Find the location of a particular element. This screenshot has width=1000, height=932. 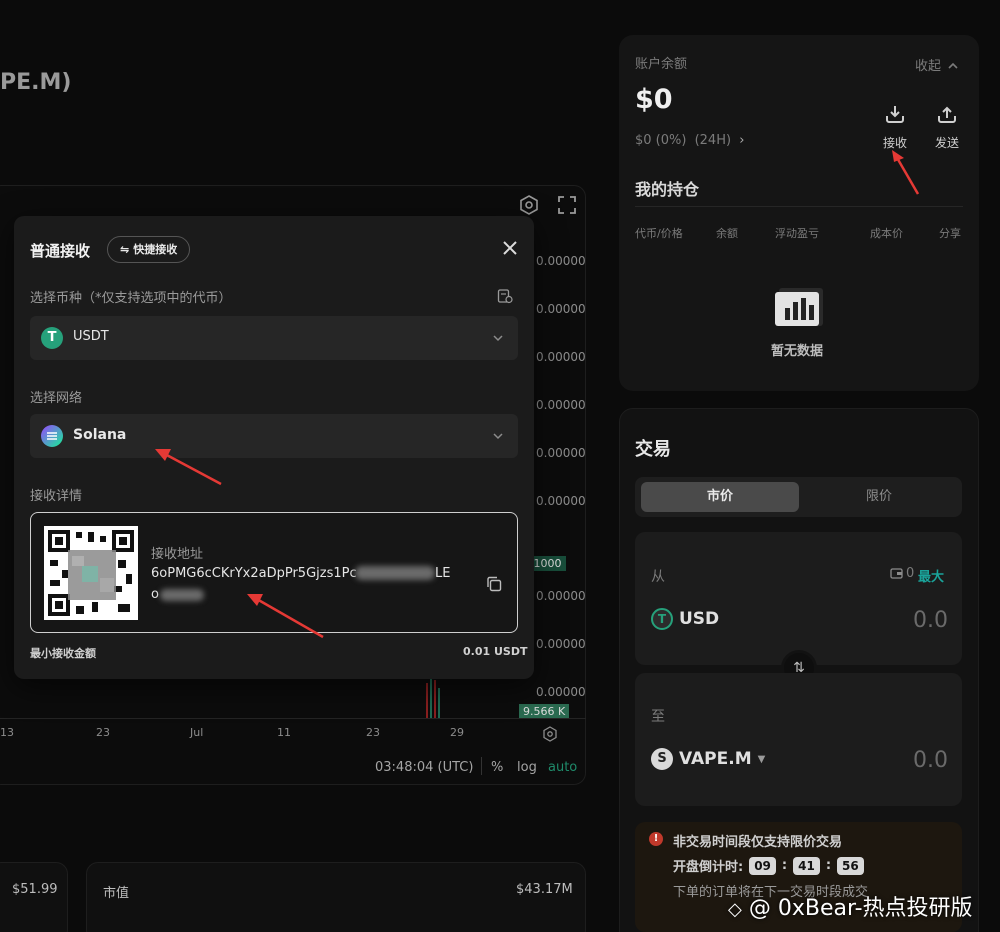

chevron-down-icon is located at coordinates (498, 436).